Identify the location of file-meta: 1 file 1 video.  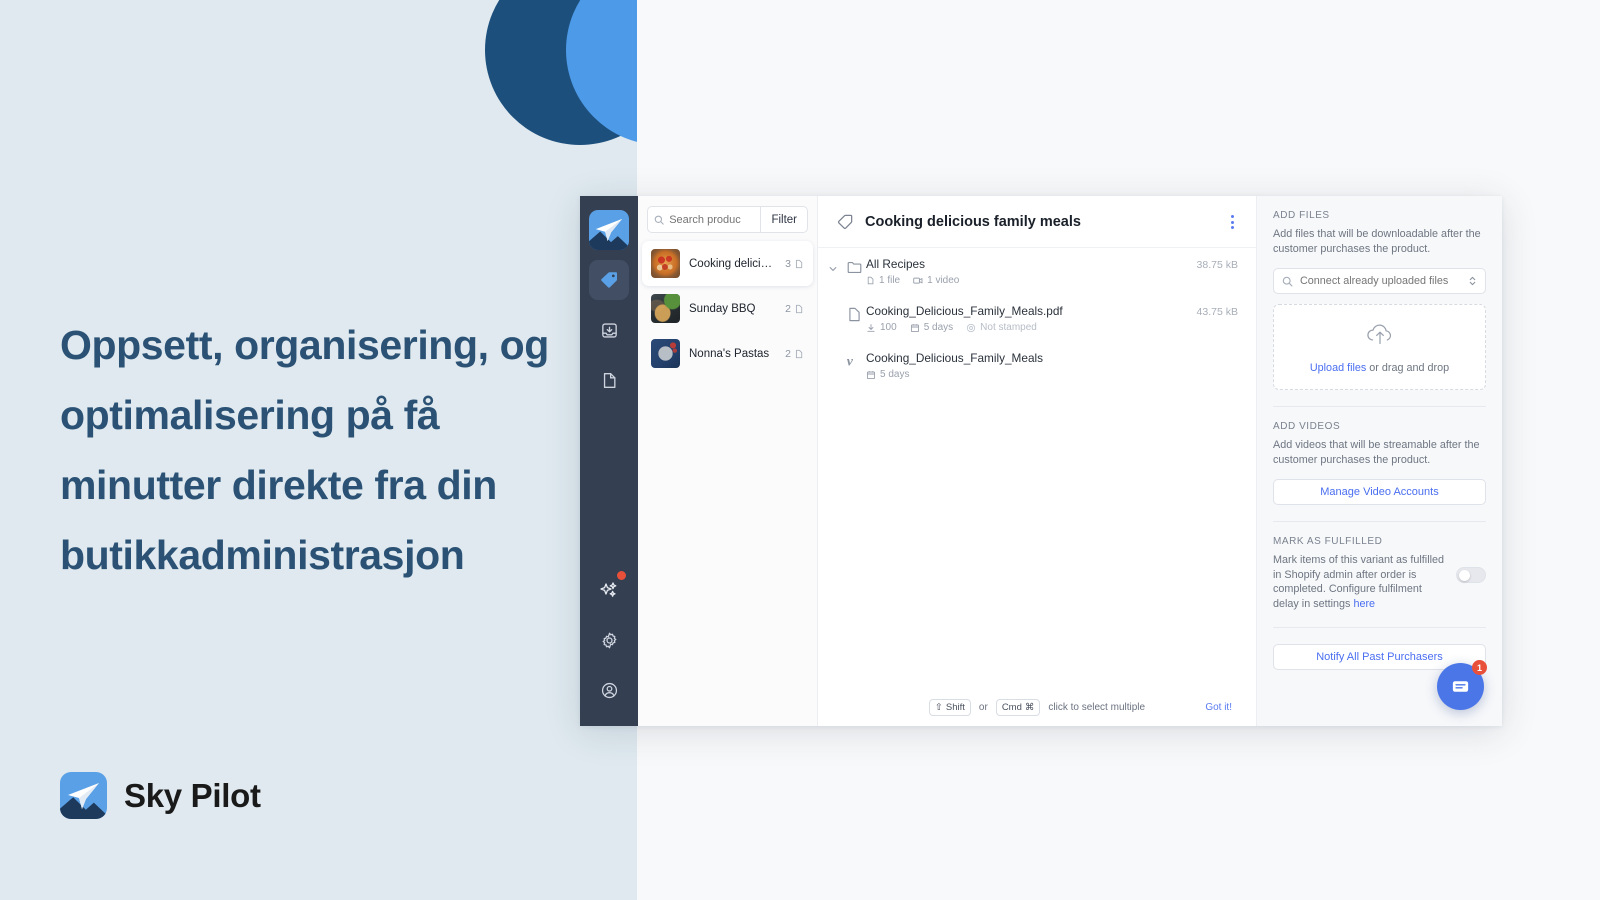
(1031, 280).